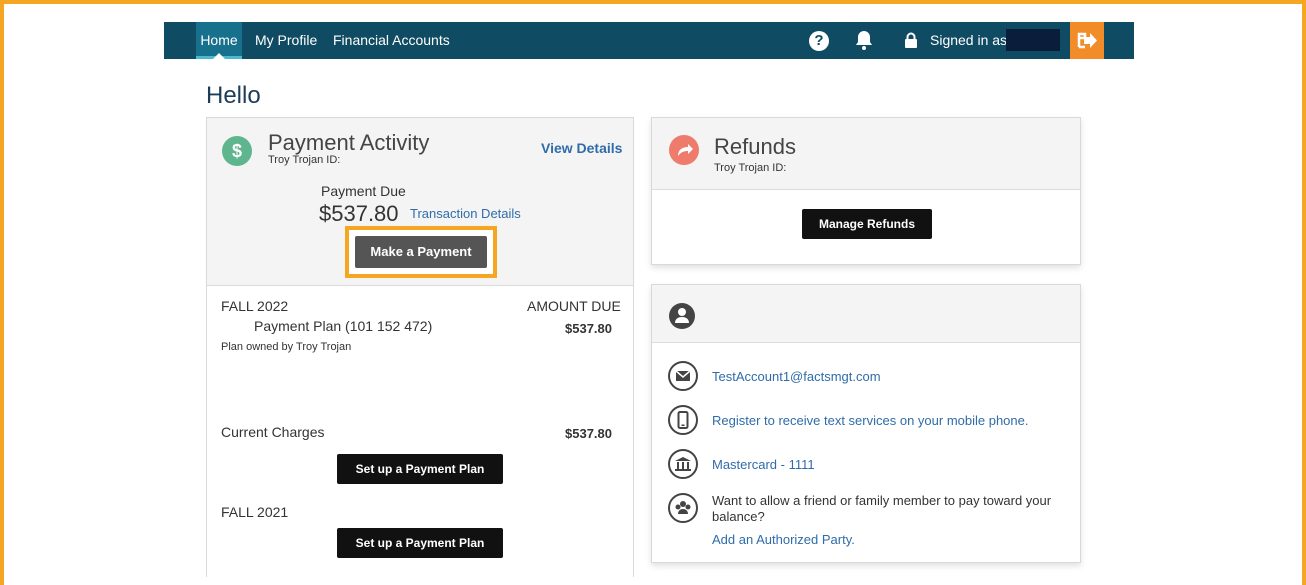  Describe the element at coordinates (273, 432) in the screenshot. I see `current-charges-label: Current Charges` at that location.